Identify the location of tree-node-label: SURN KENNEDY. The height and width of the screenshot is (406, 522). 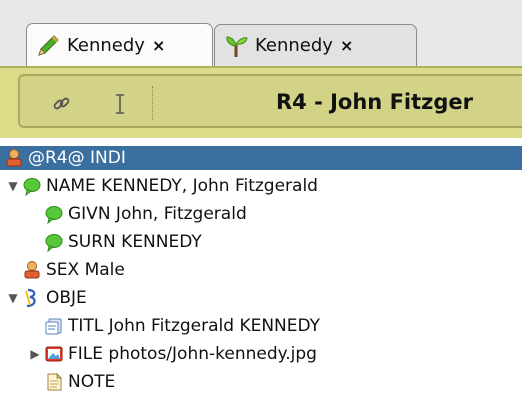
(135, 242).